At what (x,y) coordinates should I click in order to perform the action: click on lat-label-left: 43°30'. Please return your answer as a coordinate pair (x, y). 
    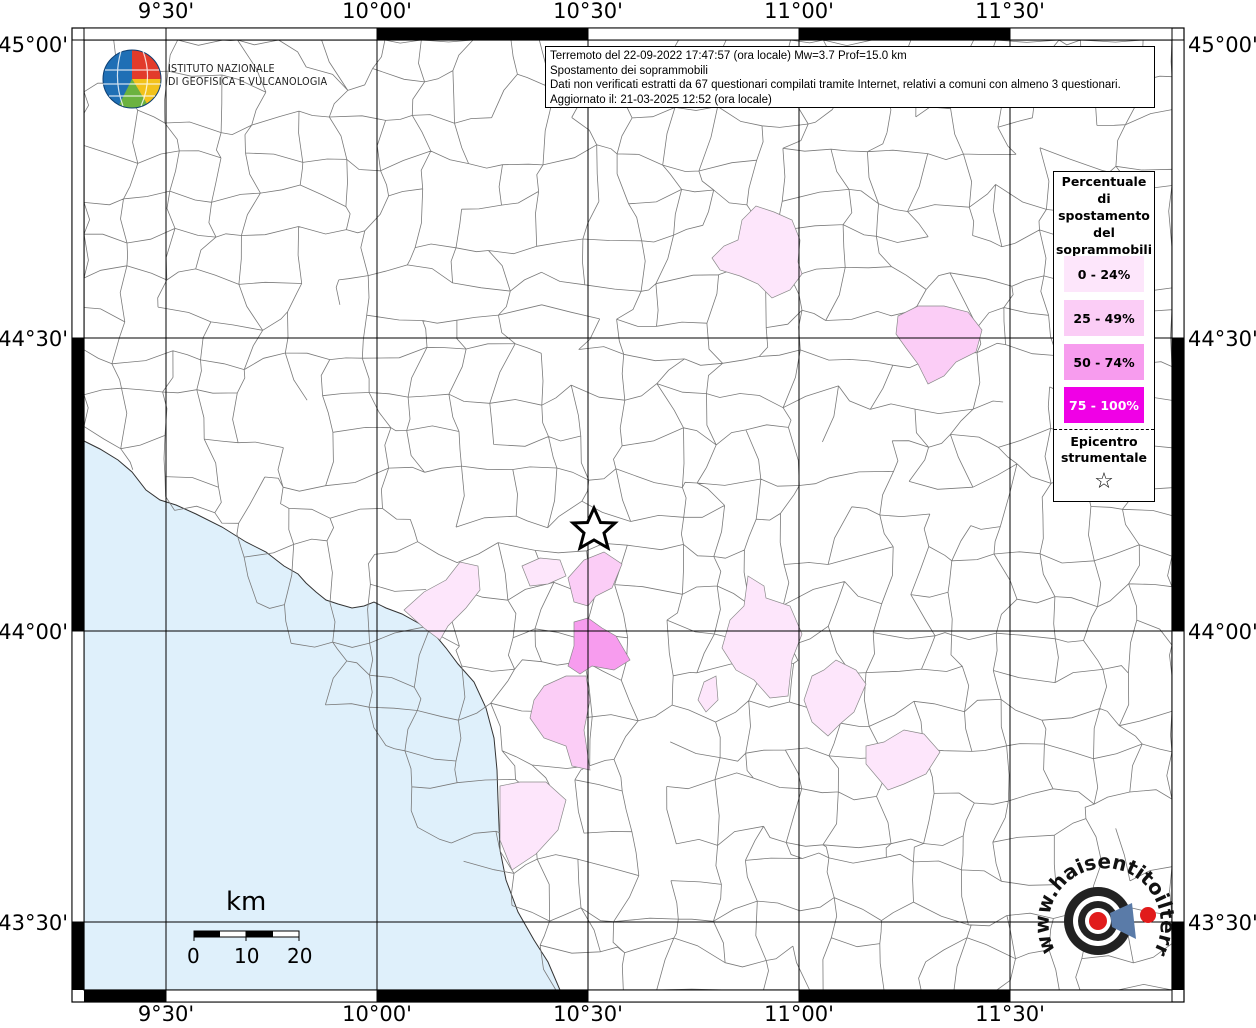
    Looking at the image, I should click on (34, 923).